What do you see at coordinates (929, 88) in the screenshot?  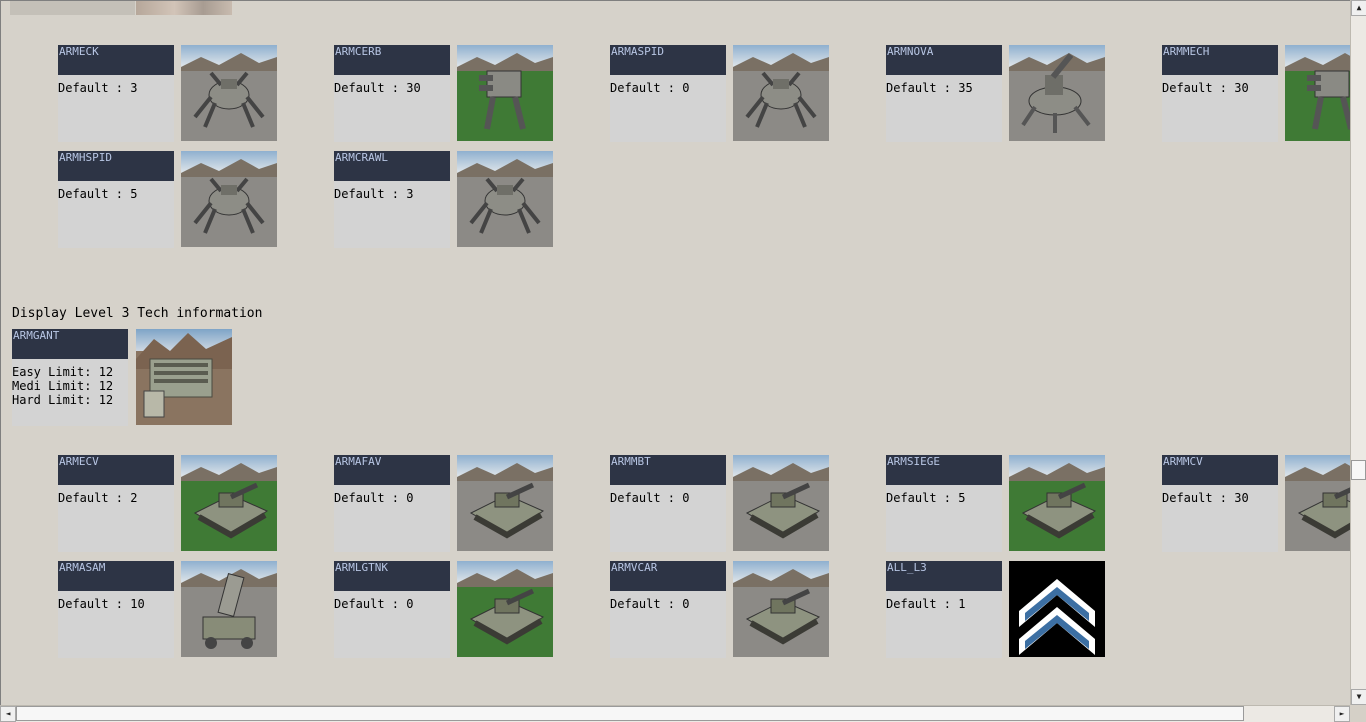 I see `unit-default-limit: Default : 35` at bounding box center [929, 88].